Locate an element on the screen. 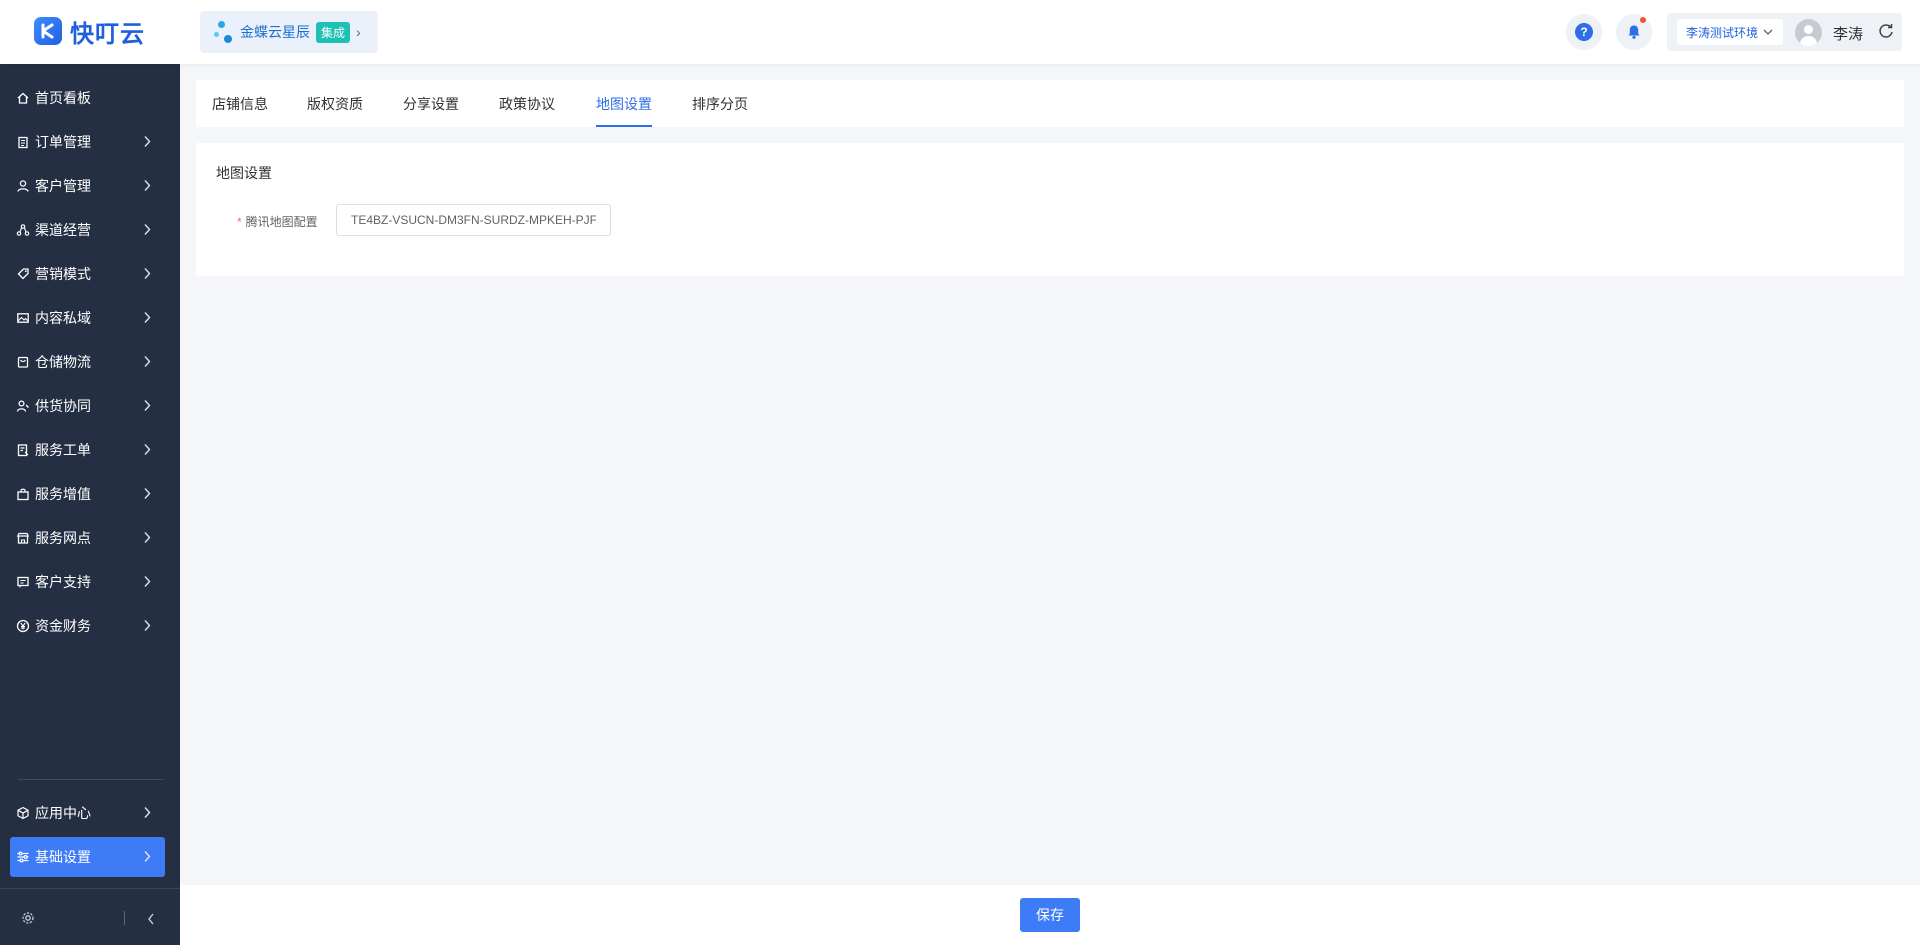 Image resolution: width=1920 pixels, height=945 pixels. required-mark: * is located at coordinates (239, 222).